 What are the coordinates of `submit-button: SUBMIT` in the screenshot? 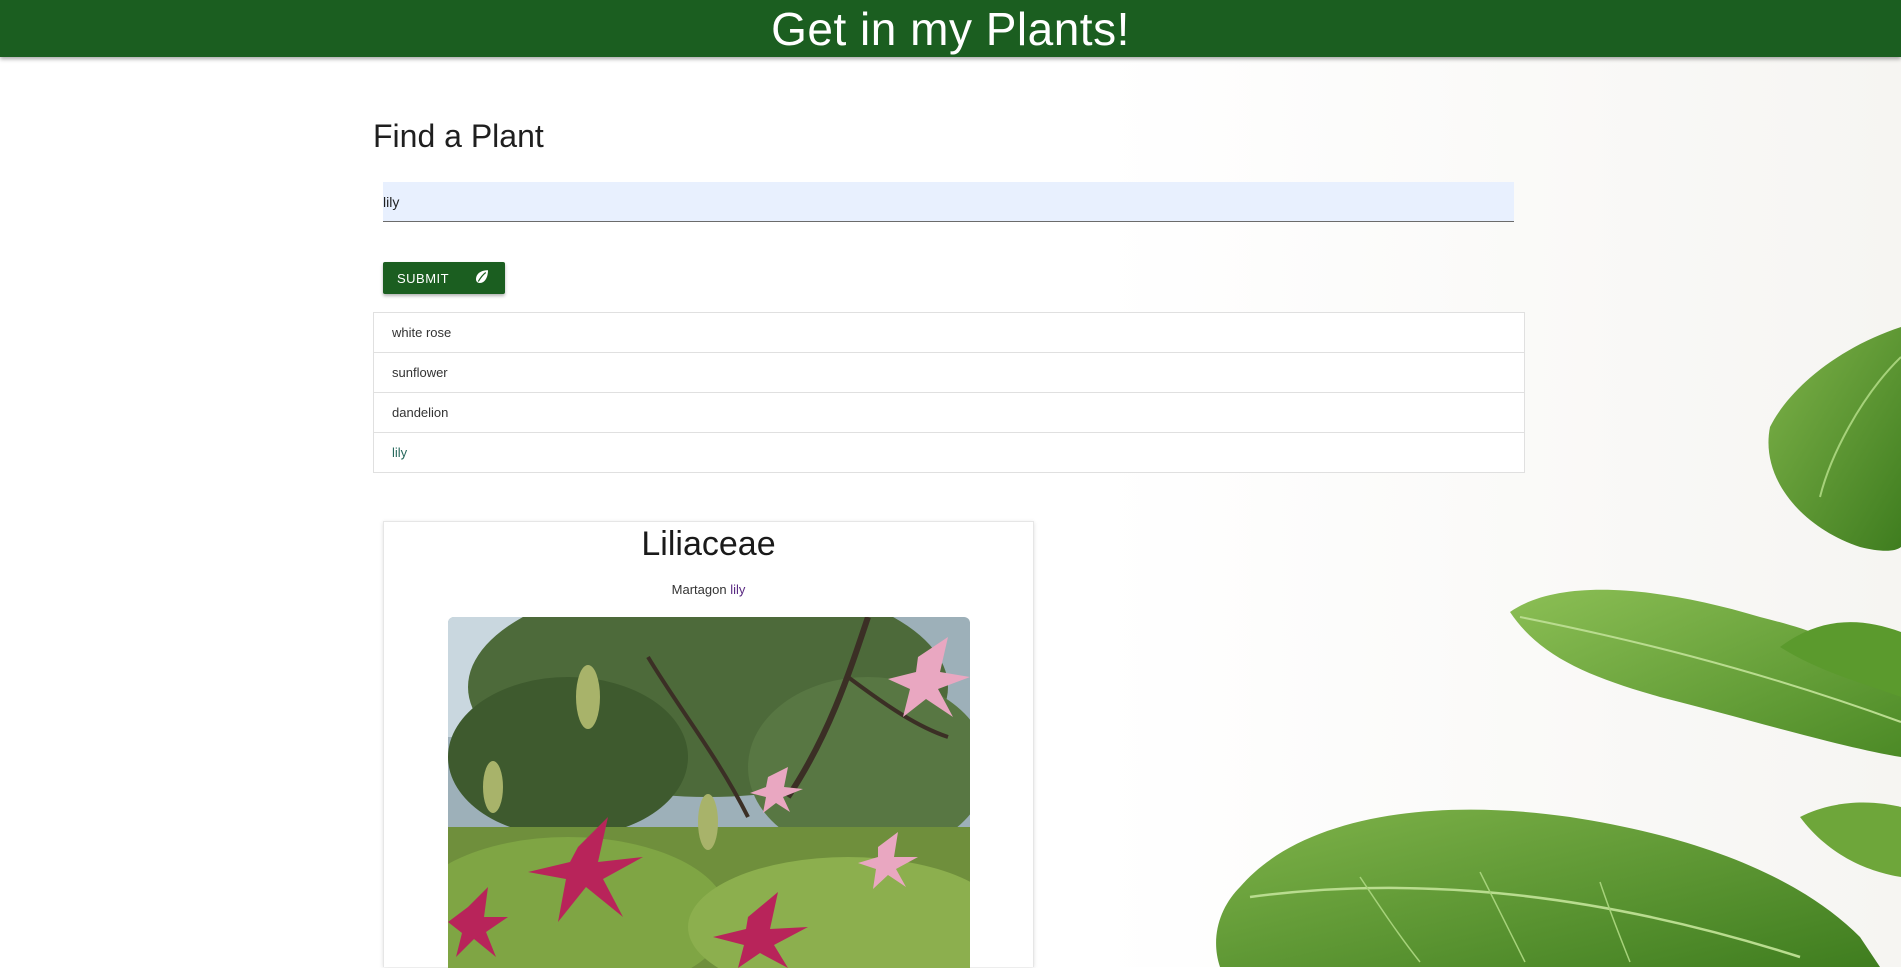 It's located at (444, 278).